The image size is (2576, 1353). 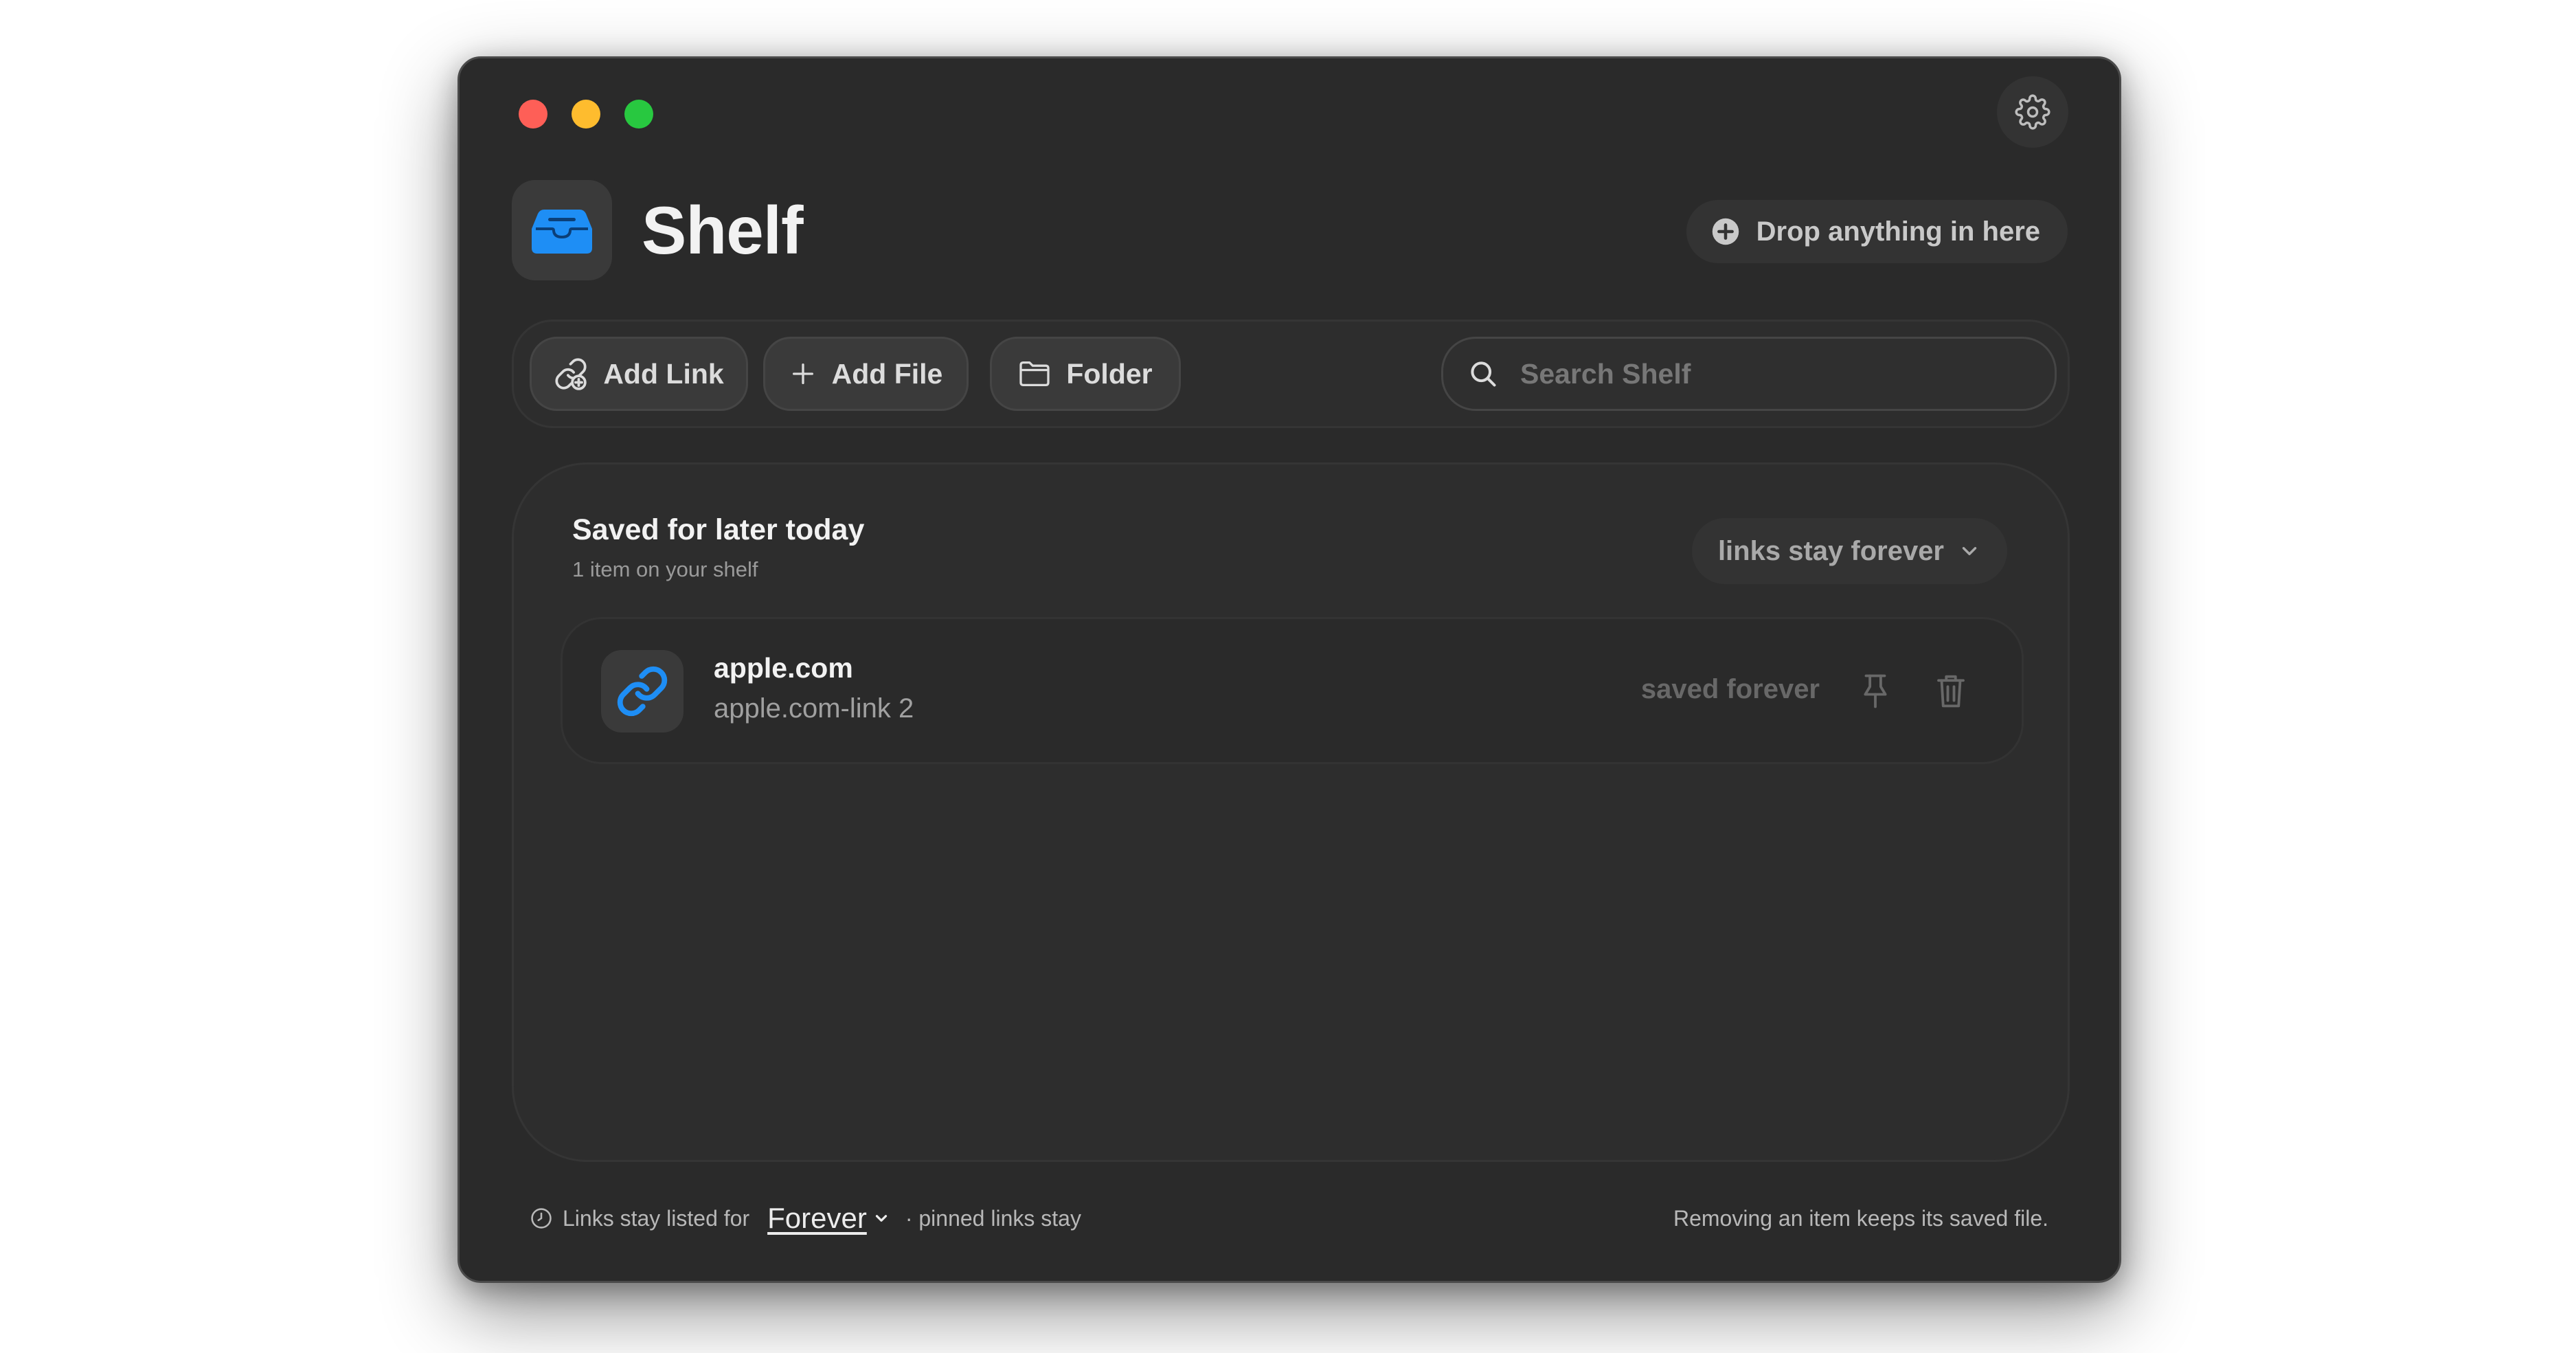 What do you see at coordinates (718, 529) in the screenshot?
I see `panel-title: Saved for later today` at bounding box center [718, 529].